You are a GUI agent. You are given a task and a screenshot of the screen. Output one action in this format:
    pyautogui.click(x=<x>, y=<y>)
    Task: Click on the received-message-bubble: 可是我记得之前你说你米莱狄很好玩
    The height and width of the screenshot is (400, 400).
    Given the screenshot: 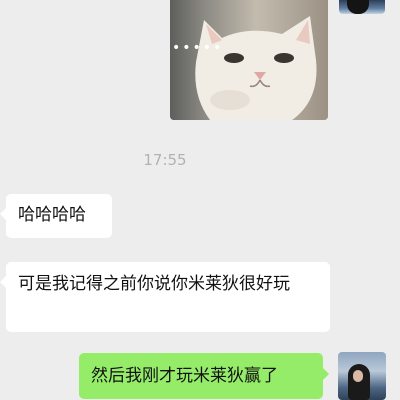 What is the action you would take?
    pyautogui.click(x=165, y=297)
    